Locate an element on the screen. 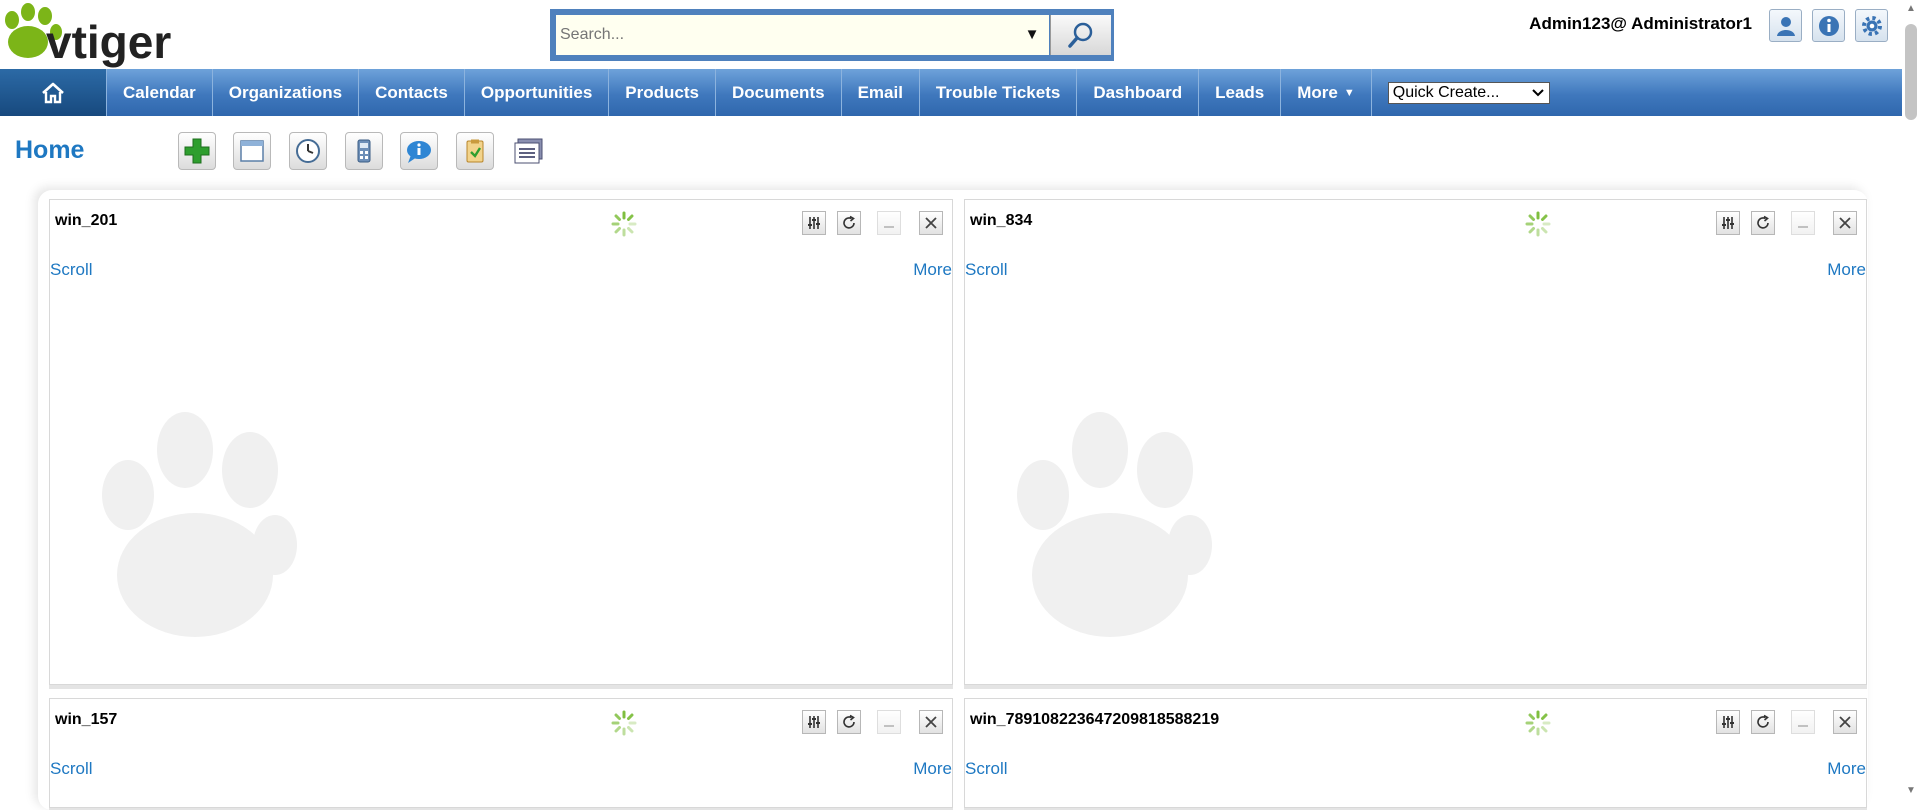 The width and height of the screenshot is (1920, 810). widget-win-789108223647209818588219: win_789108223647209818588219 Scroll More is located at coordinates (1415, 753).